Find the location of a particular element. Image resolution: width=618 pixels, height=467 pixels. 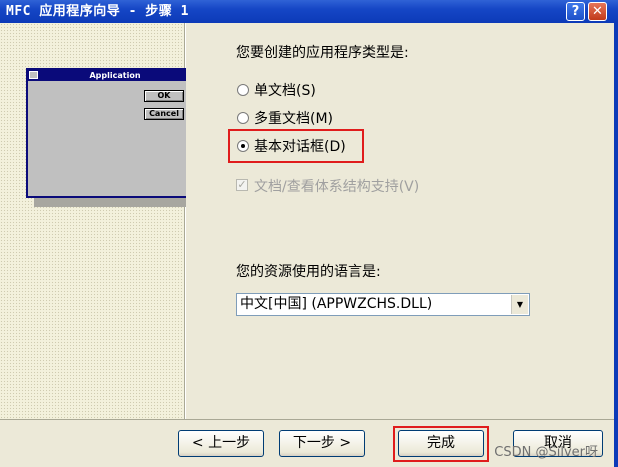

preview-title-bar: Application is located at coordinates (115, 75).